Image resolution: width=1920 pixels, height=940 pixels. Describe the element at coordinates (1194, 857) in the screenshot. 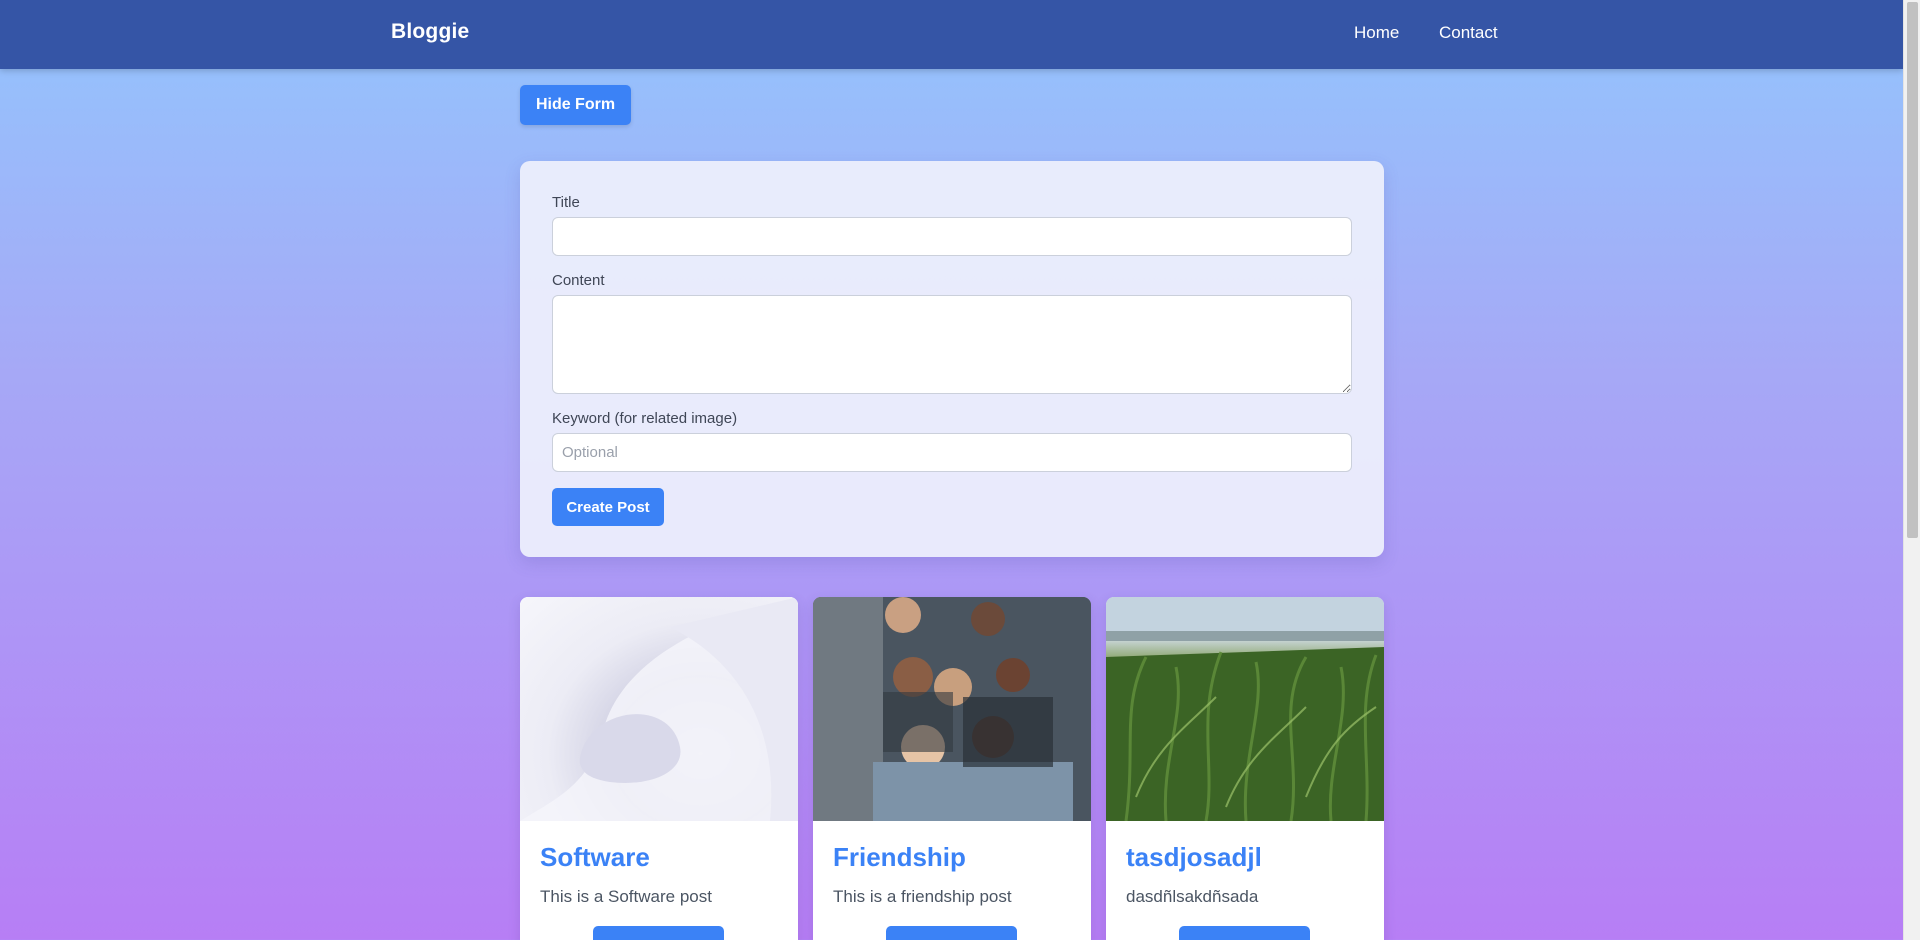

I see `post-title: tasdjosadjl` at that location.